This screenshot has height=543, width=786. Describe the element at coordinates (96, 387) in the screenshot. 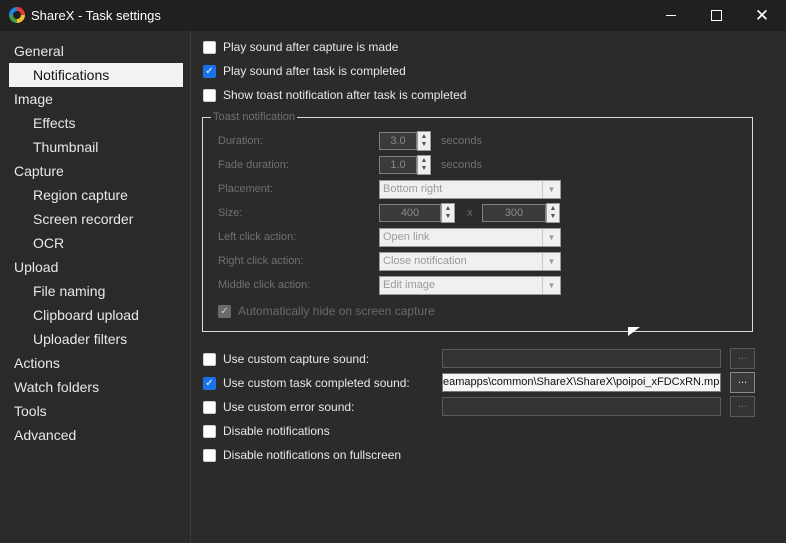

I see `sidebar-item-watch-folders: Watch folders` at that location.